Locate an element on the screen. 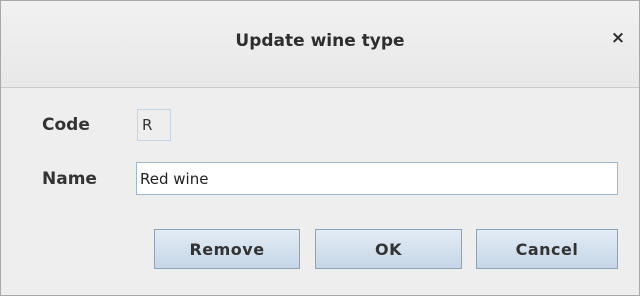  remove-button: Remove is located at coordinates (227, 249).